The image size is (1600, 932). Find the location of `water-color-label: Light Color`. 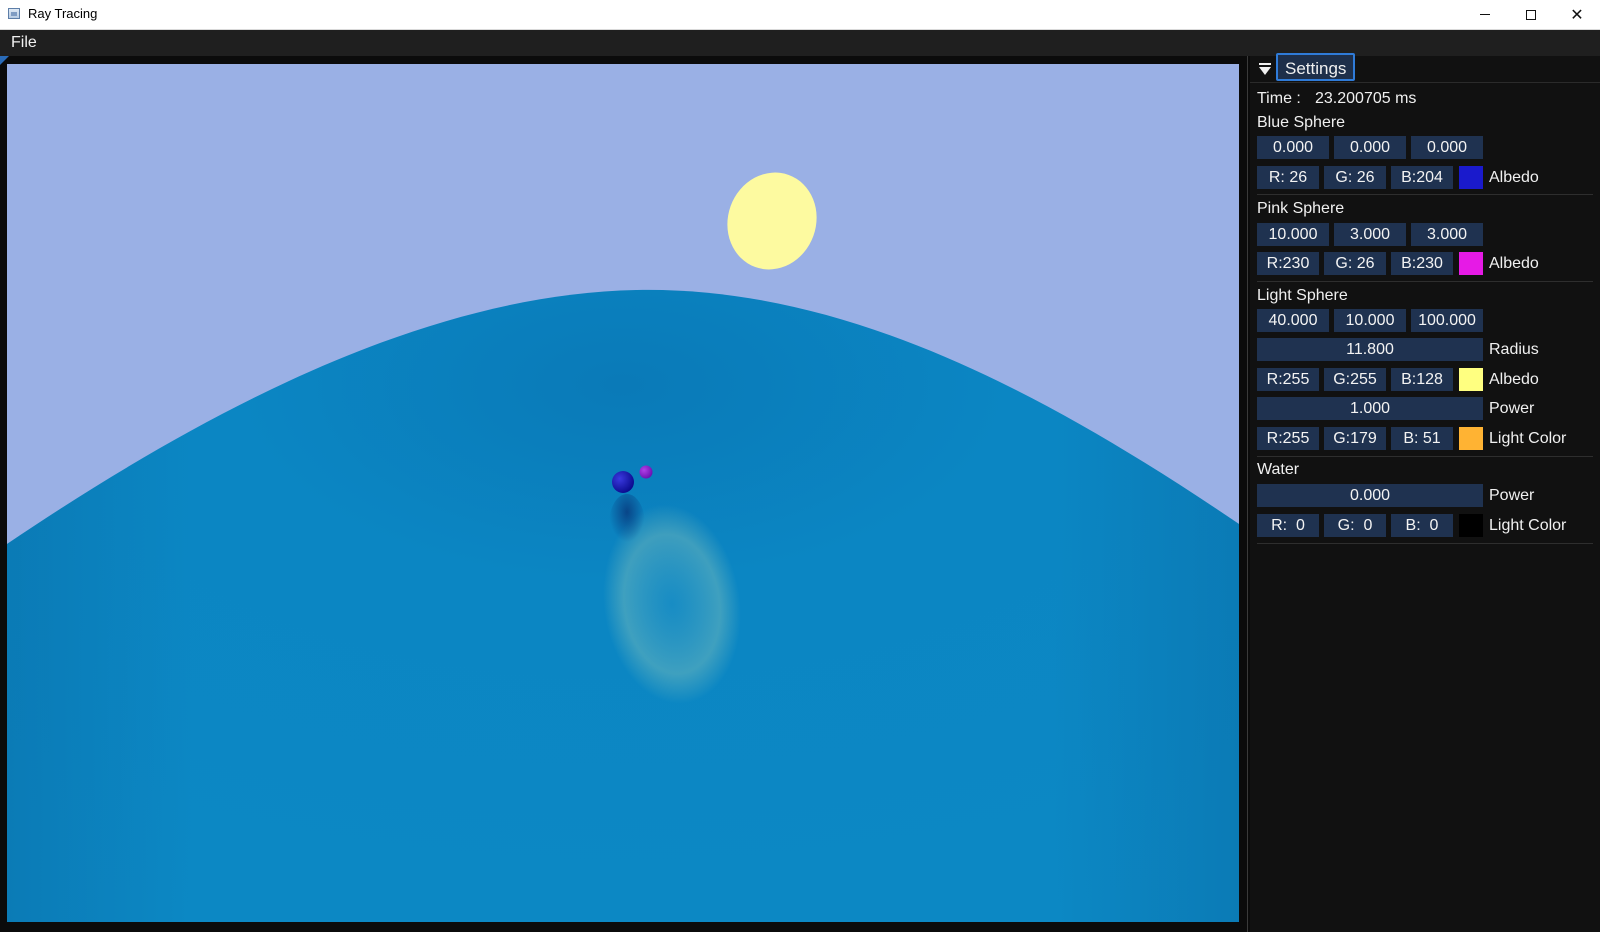

water-color-label: Light Color is located at coordinates (1528, 525).